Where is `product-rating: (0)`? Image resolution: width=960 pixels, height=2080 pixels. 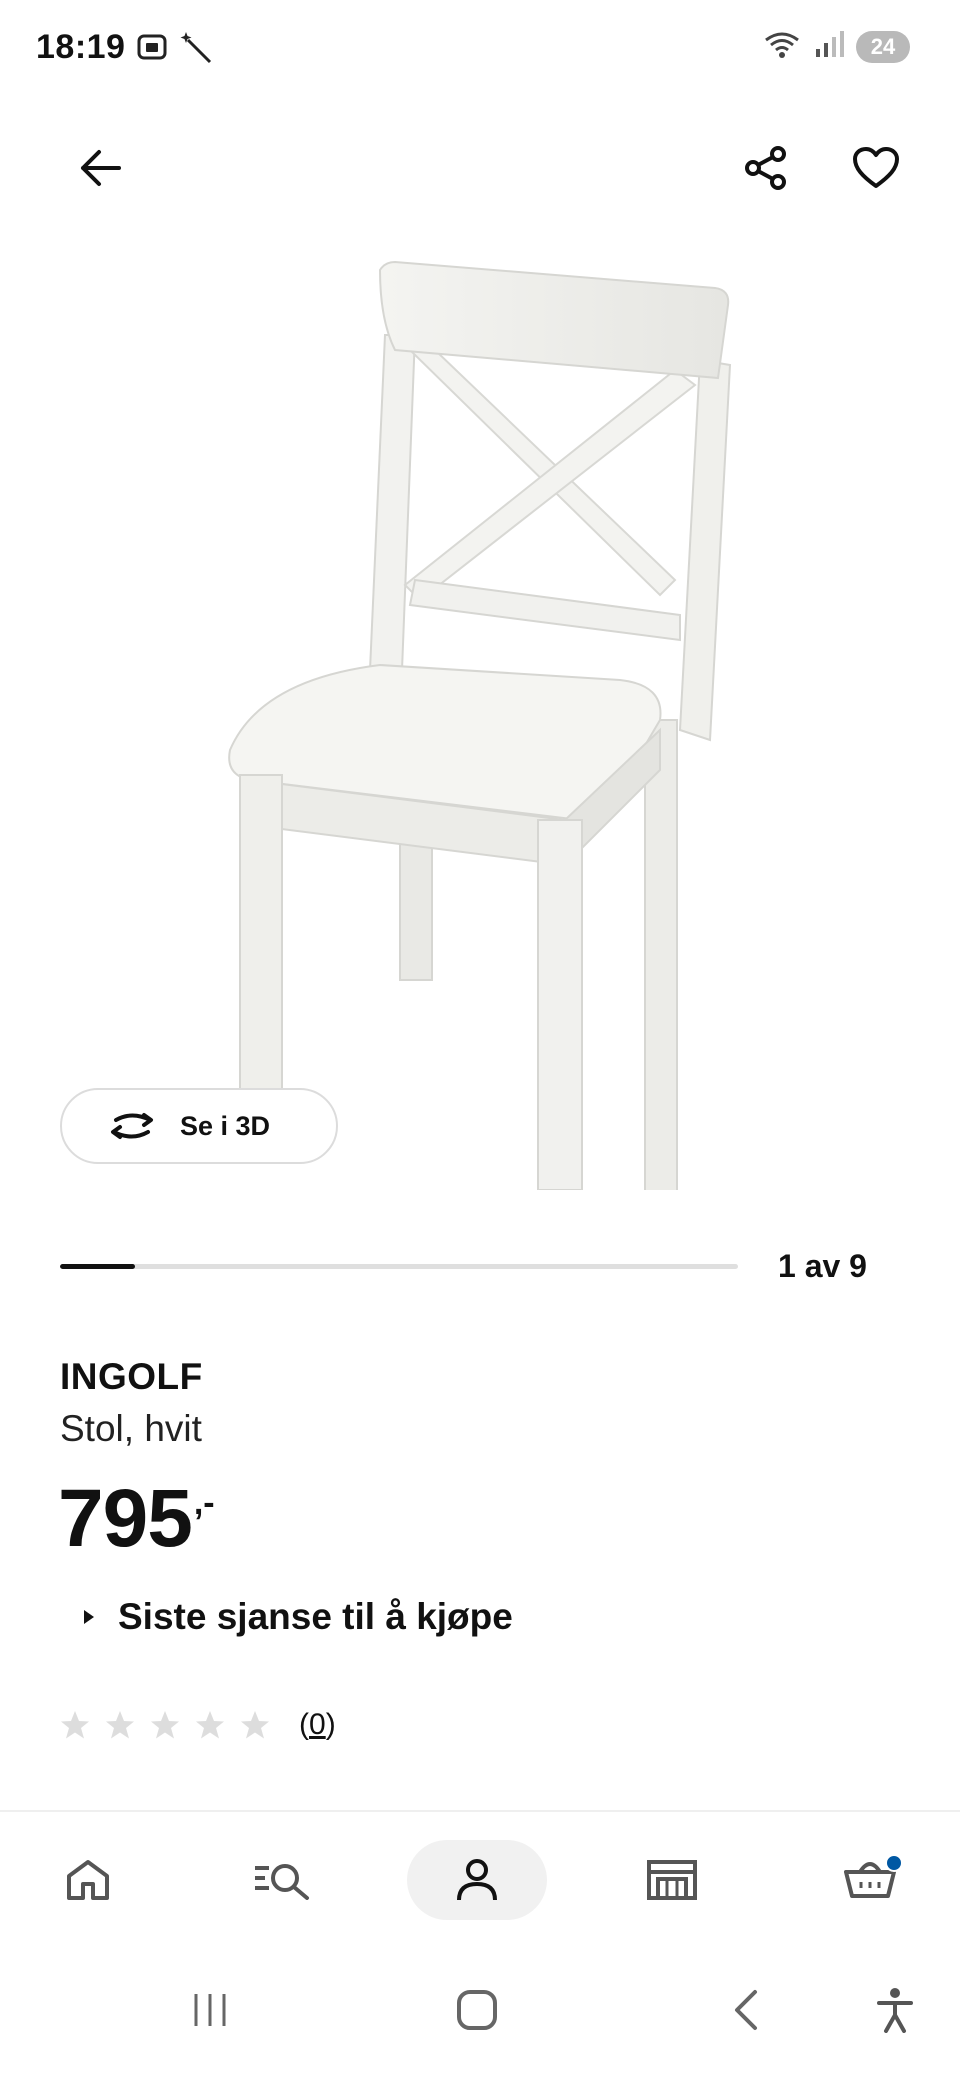 product-rating: (0) is located at coordinates (198, 1725).